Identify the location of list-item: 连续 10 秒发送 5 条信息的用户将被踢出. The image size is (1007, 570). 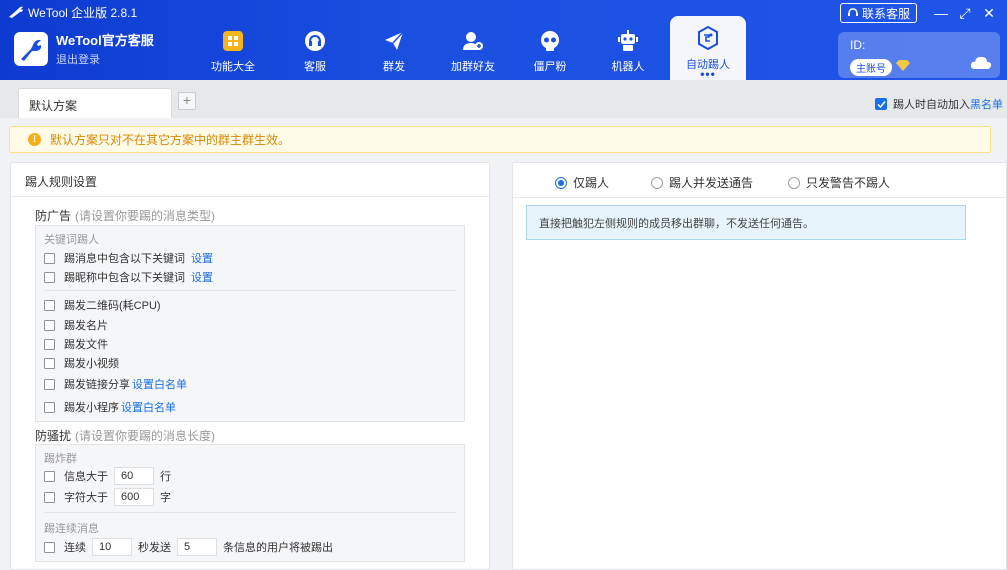
(188, 547).